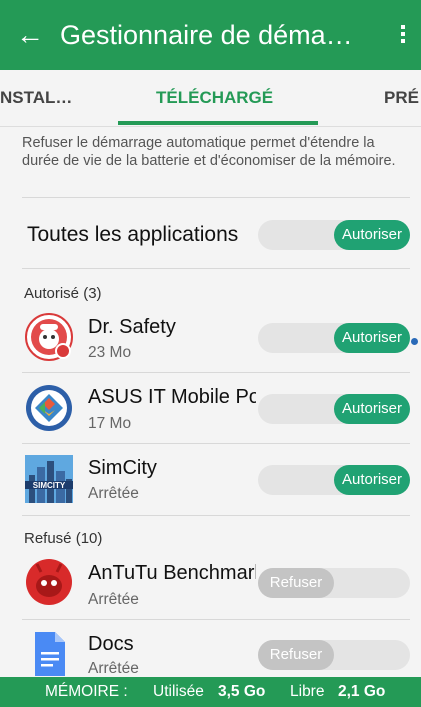 The width and height of the screenshot is (421, 707). What do you see at coordinates (414, 341) in the screenshot?
I see `toggle-focus-dot` at bounding box center [414, 341].